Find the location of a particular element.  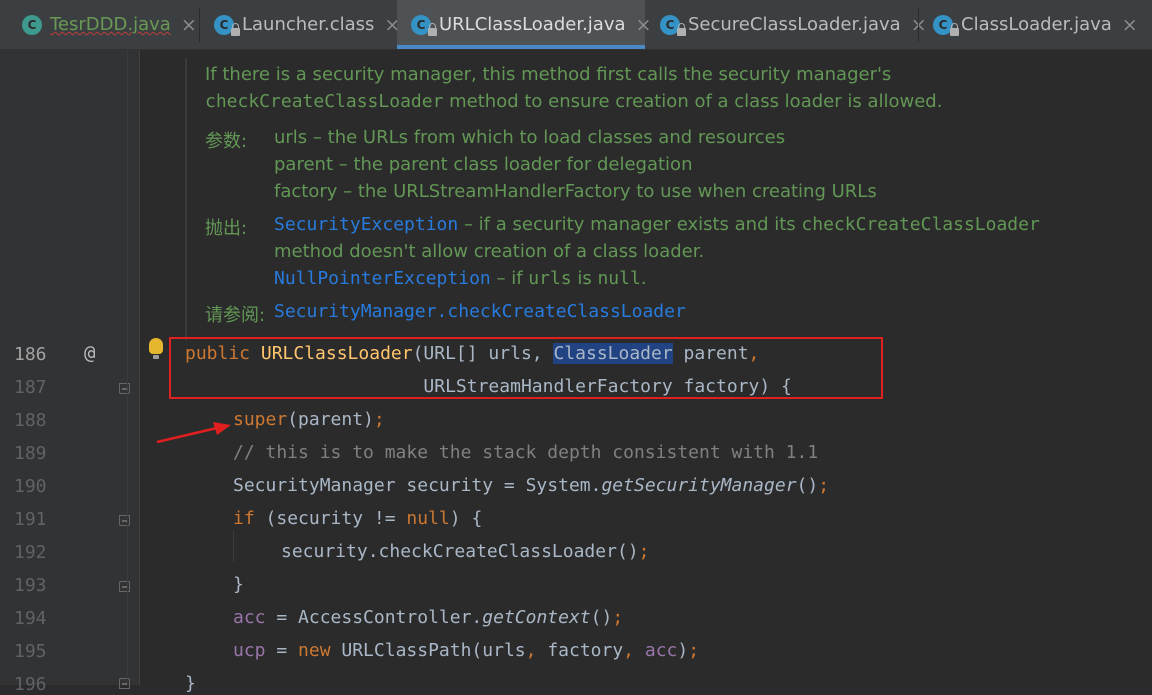

keyword: null is located at coordinates (428, 518).